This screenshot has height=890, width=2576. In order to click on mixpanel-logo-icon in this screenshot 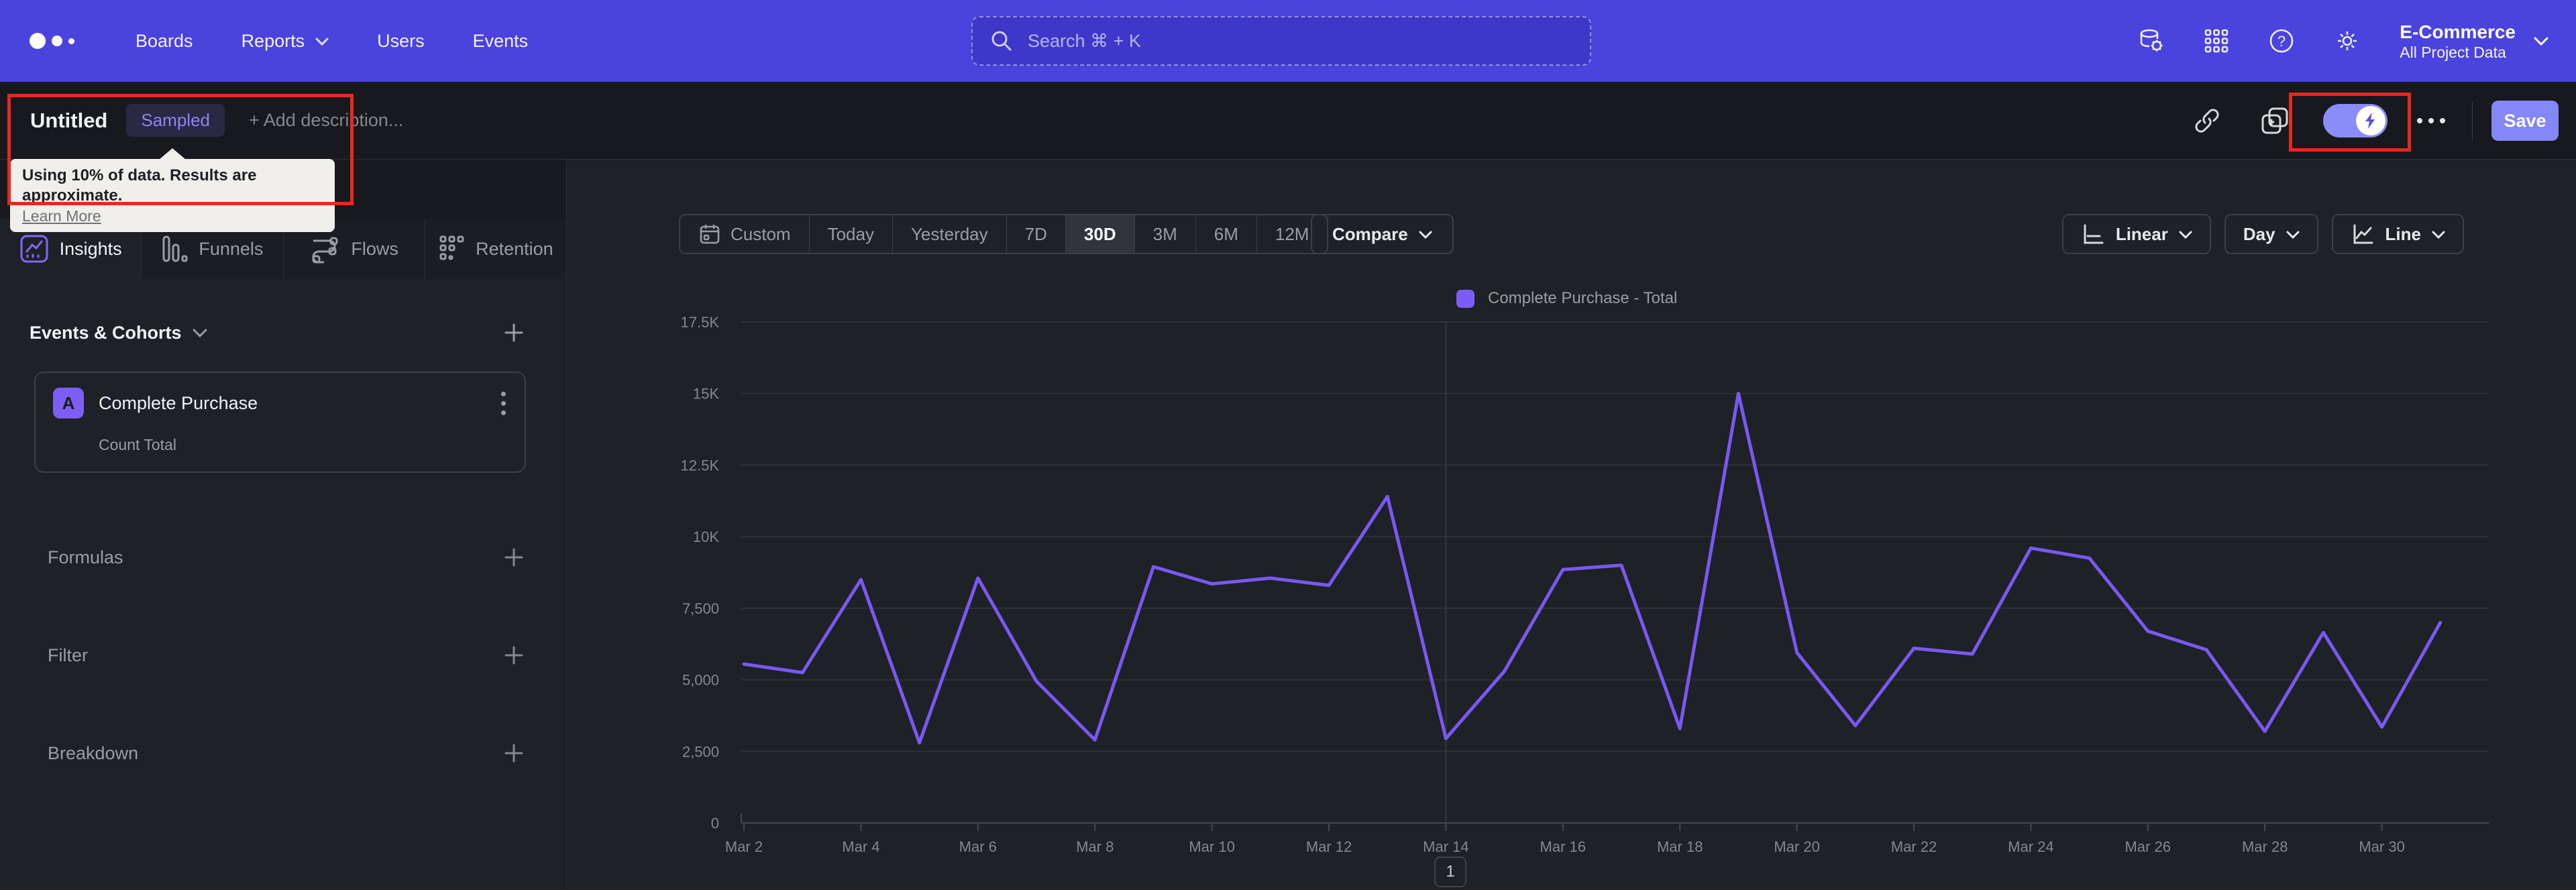, I will do `click(66, 41)`.